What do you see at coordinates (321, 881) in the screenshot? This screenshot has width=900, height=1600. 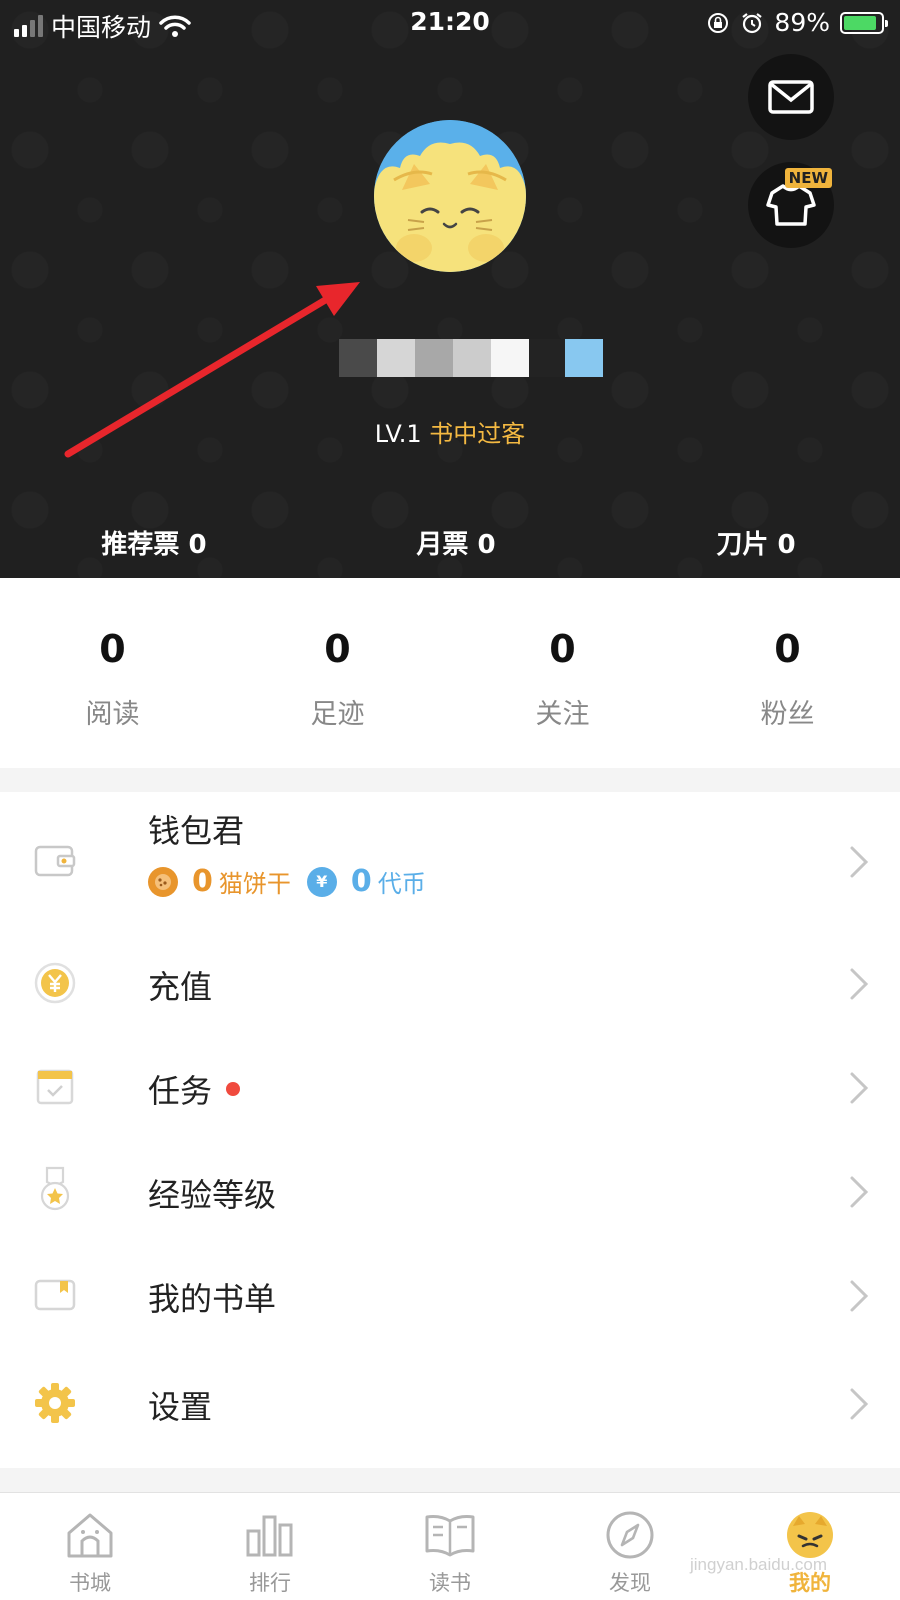 I see `token-coin-icon: ¥` at bounding box center [321, 881].